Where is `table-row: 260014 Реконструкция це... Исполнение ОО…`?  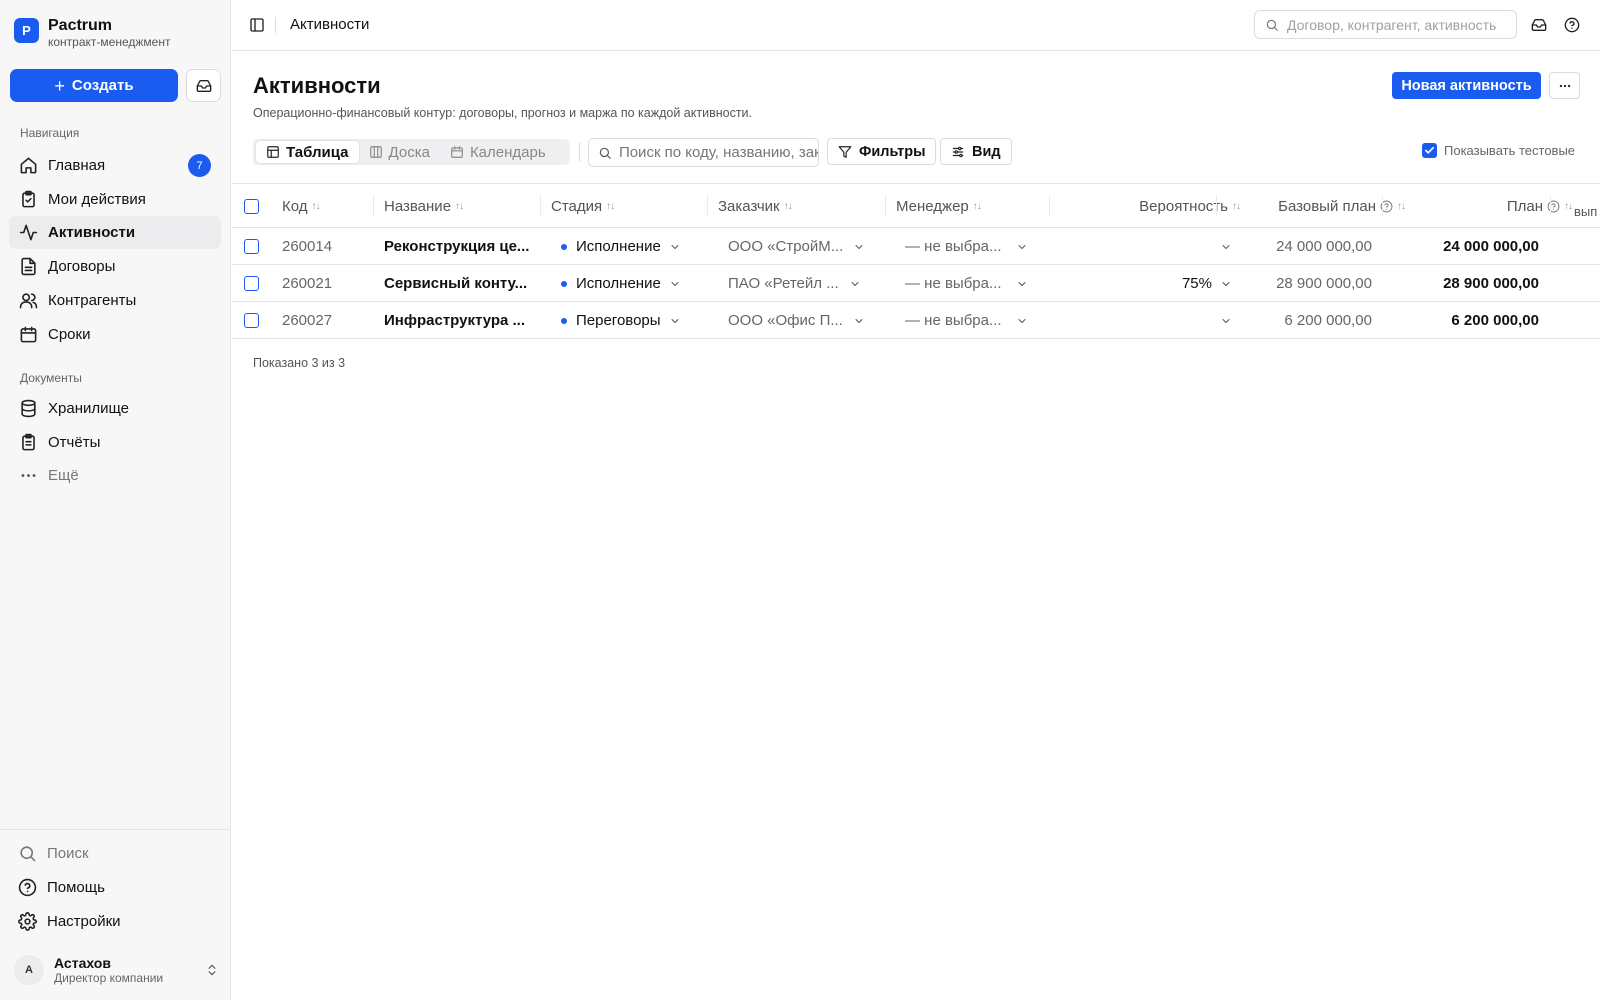 table-row: 260014 Реконструкция це... Исполнение ОО… is located at coordinates (916, 246).